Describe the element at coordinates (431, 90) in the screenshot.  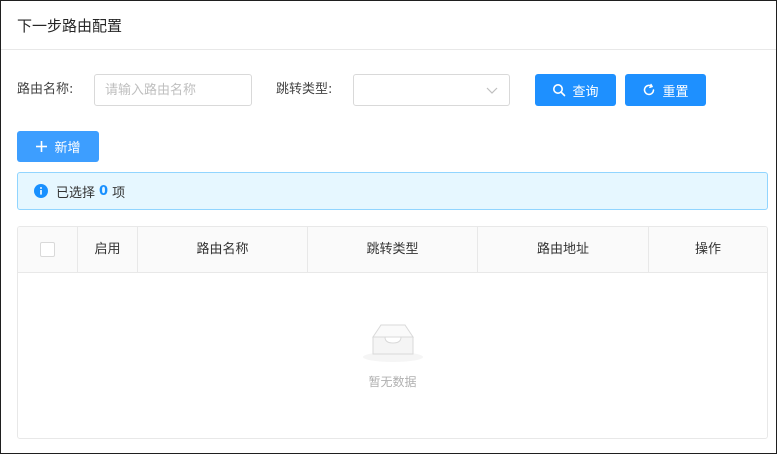
I see `jump-type-select` at that location.